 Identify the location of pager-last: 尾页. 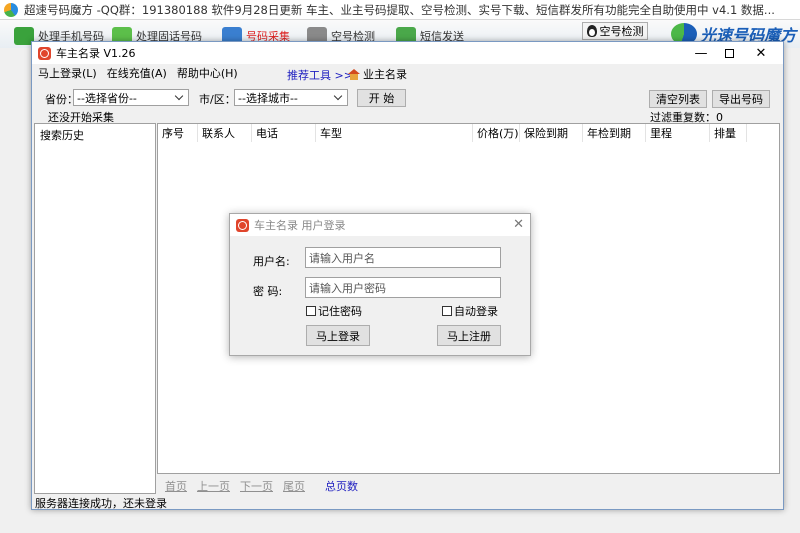
(294, 486).